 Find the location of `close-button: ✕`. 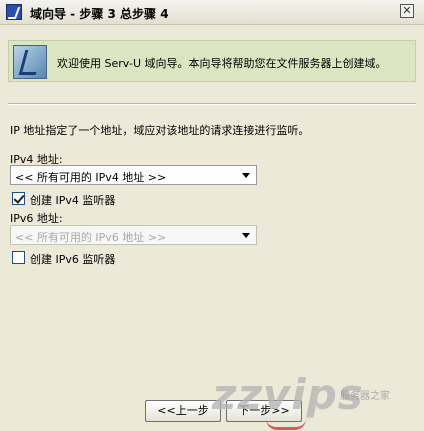

close-button: ✕ is located at coordinates (407, 11).